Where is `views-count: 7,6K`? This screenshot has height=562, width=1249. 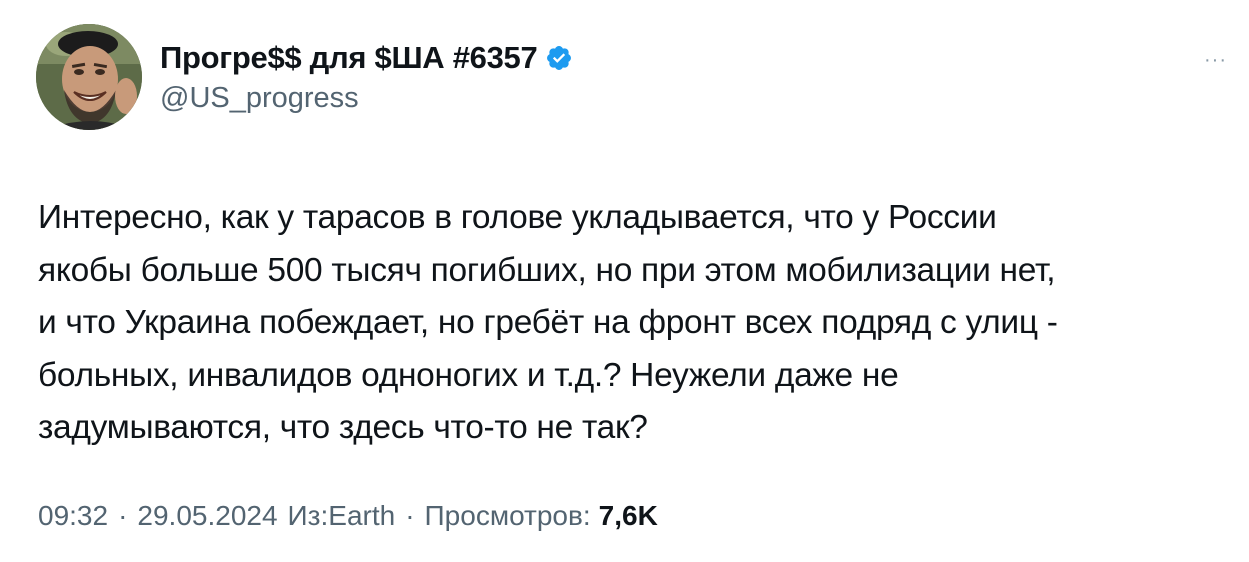 views-count: 7,6K is located at coordinates (628, 516).